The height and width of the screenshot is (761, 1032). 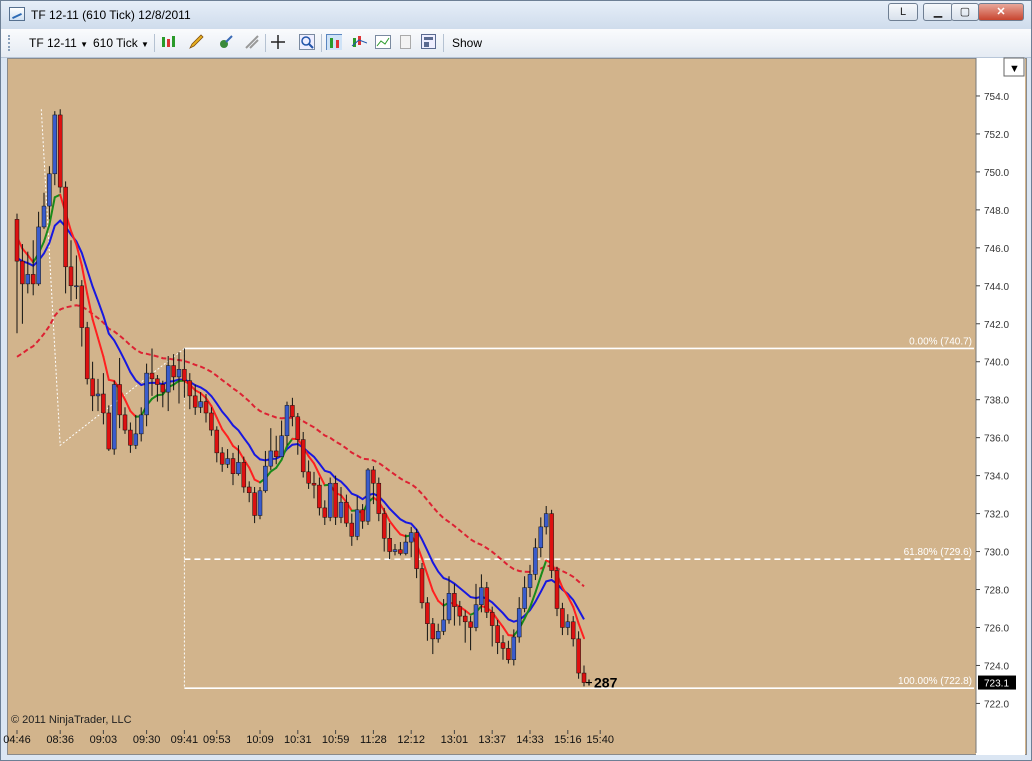 What do you see at coordinates (25, 252) in the screenshot?
I see `fast-ma-segment` at bounding box center [25, 252].